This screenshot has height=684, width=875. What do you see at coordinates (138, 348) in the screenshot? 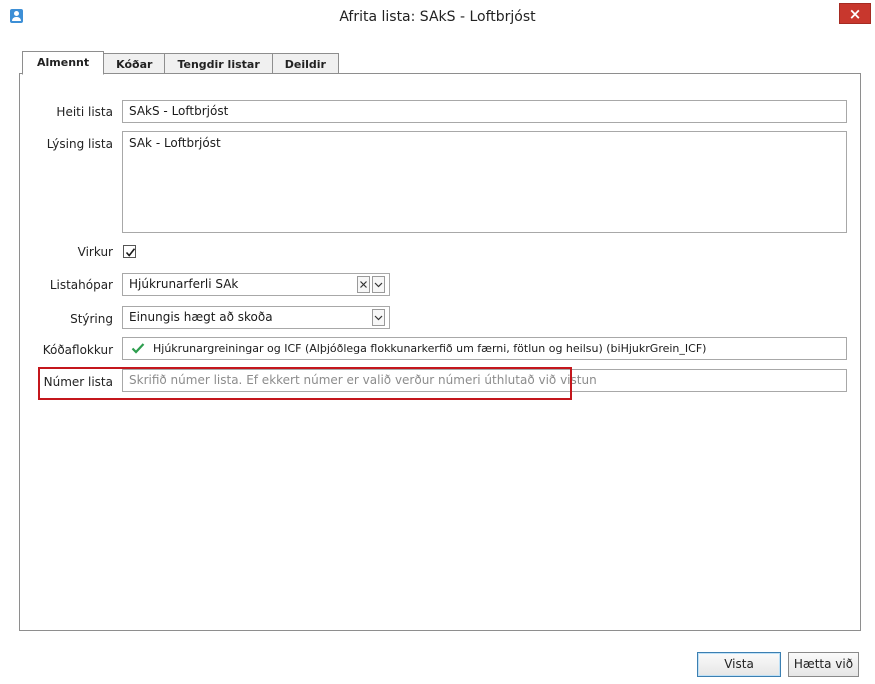
I see `check-icon` at bounding box center [138, 348].